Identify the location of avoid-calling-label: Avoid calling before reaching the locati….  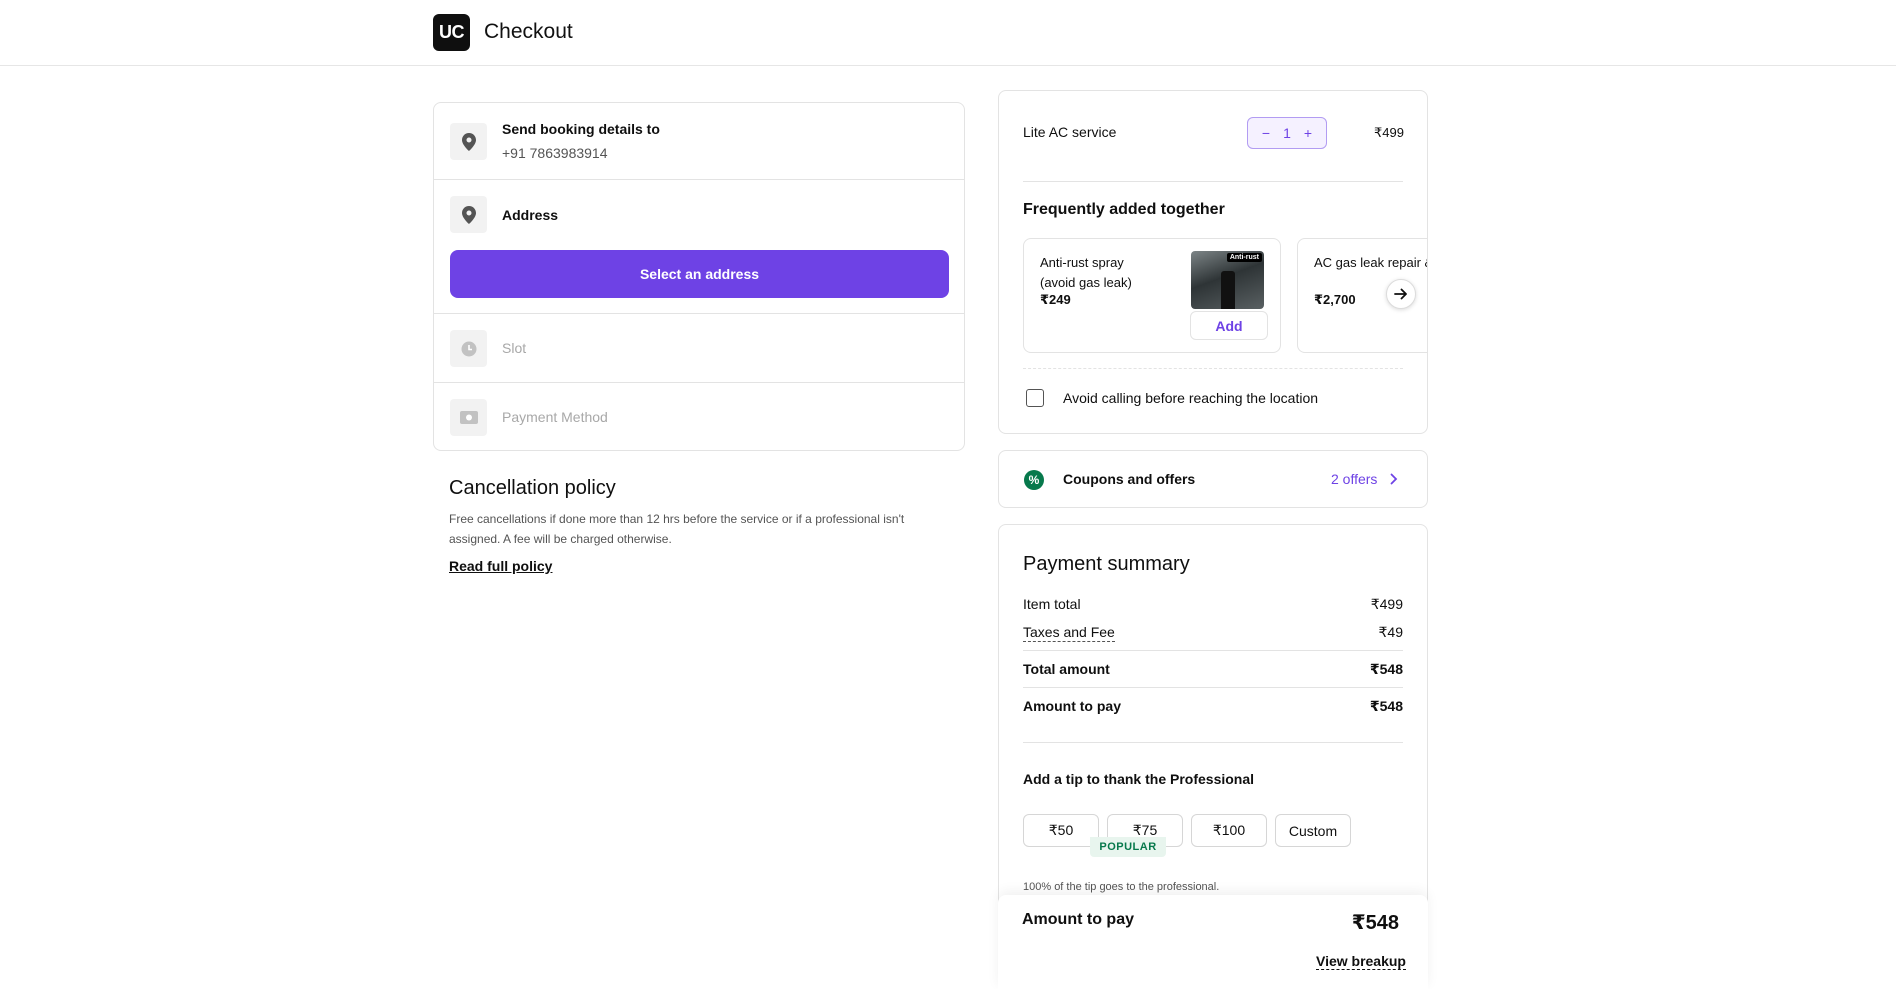
(1190, 398).